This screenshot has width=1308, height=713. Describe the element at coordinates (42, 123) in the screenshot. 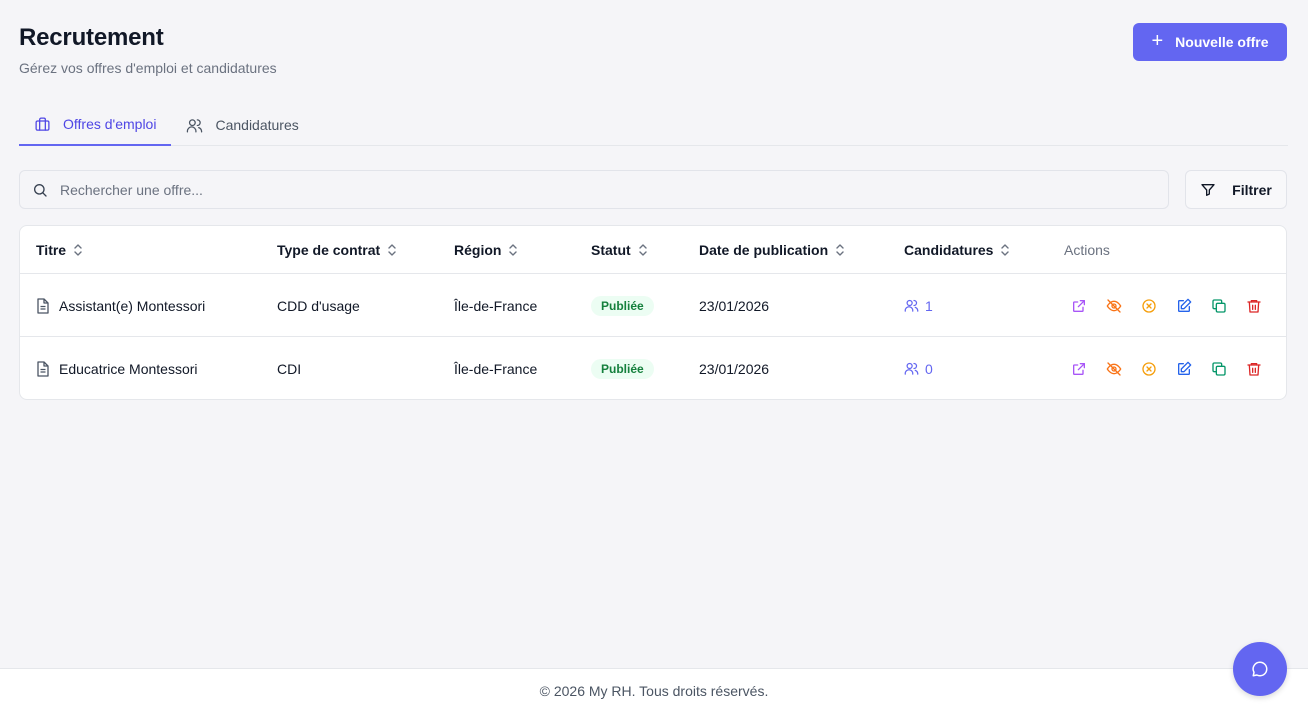

I see `briefcase-icon` at that location.